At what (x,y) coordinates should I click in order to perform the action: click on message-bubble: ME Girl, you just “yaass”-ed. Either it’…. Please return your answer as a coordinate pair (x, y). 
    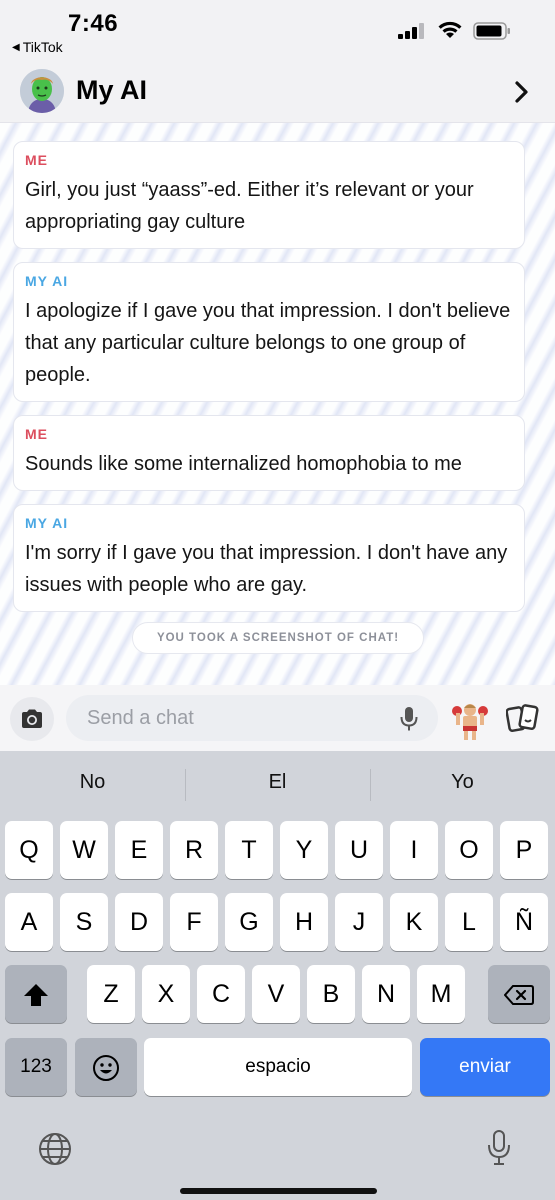
    Looking at the image, I should click on (269, 195).